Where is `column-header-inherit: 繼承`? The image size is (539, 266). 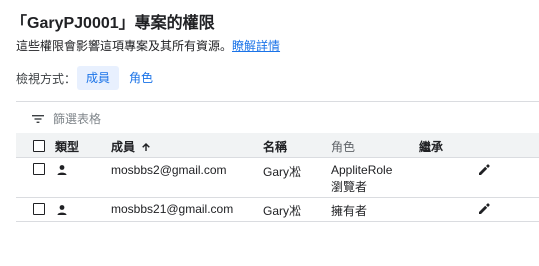 column-header-inherit: 繼承 is located at coordinates (431, 147).